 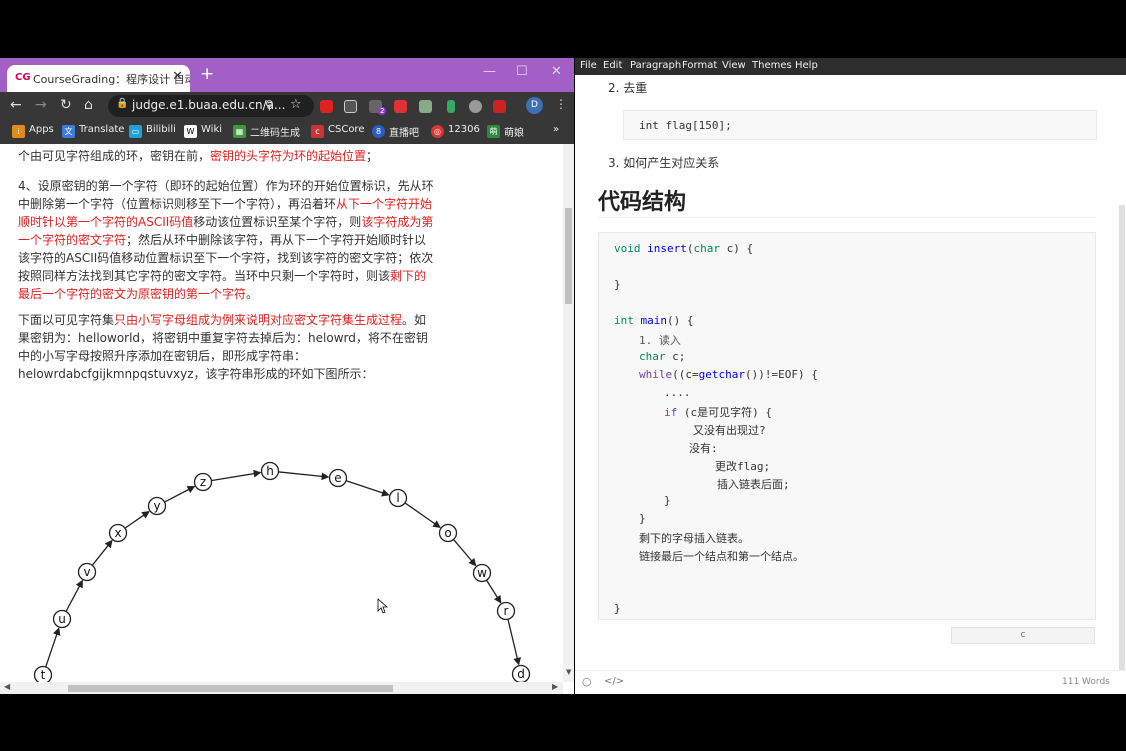 I want to click on scroll-left-icon: ◀, so click(x=7, y=686).